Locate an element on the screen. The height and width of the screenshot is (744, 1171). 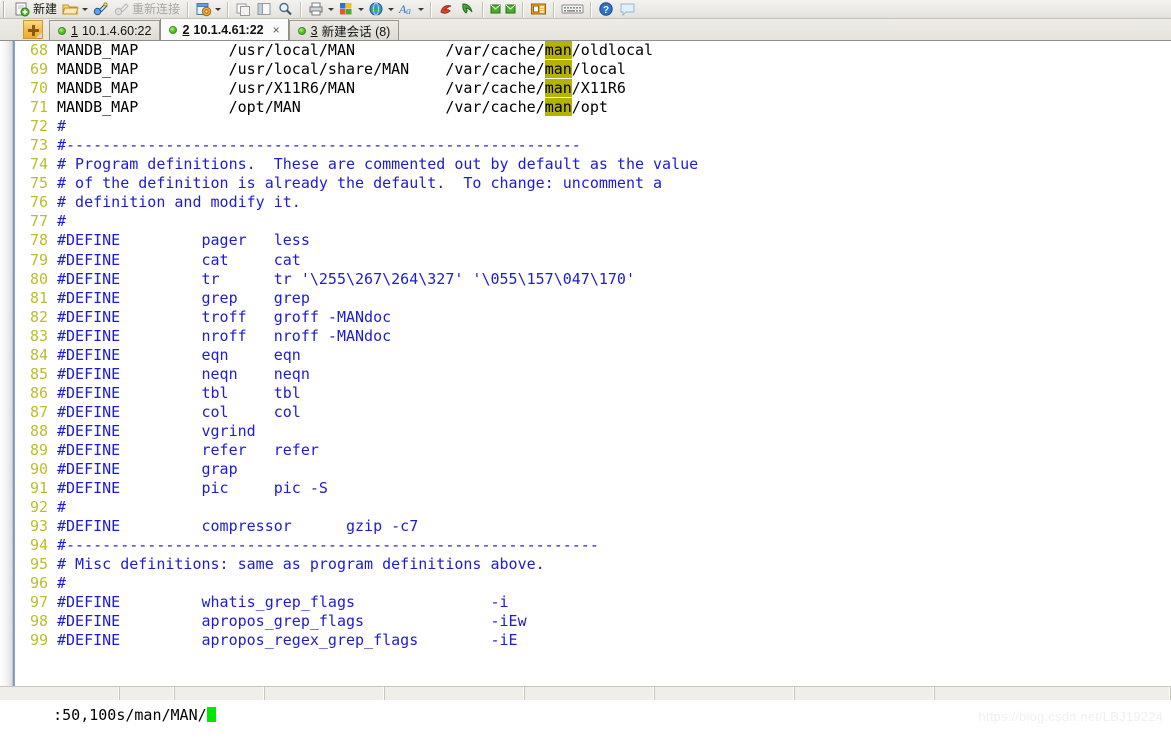
session-options-button is located at coordinates (208, 9).